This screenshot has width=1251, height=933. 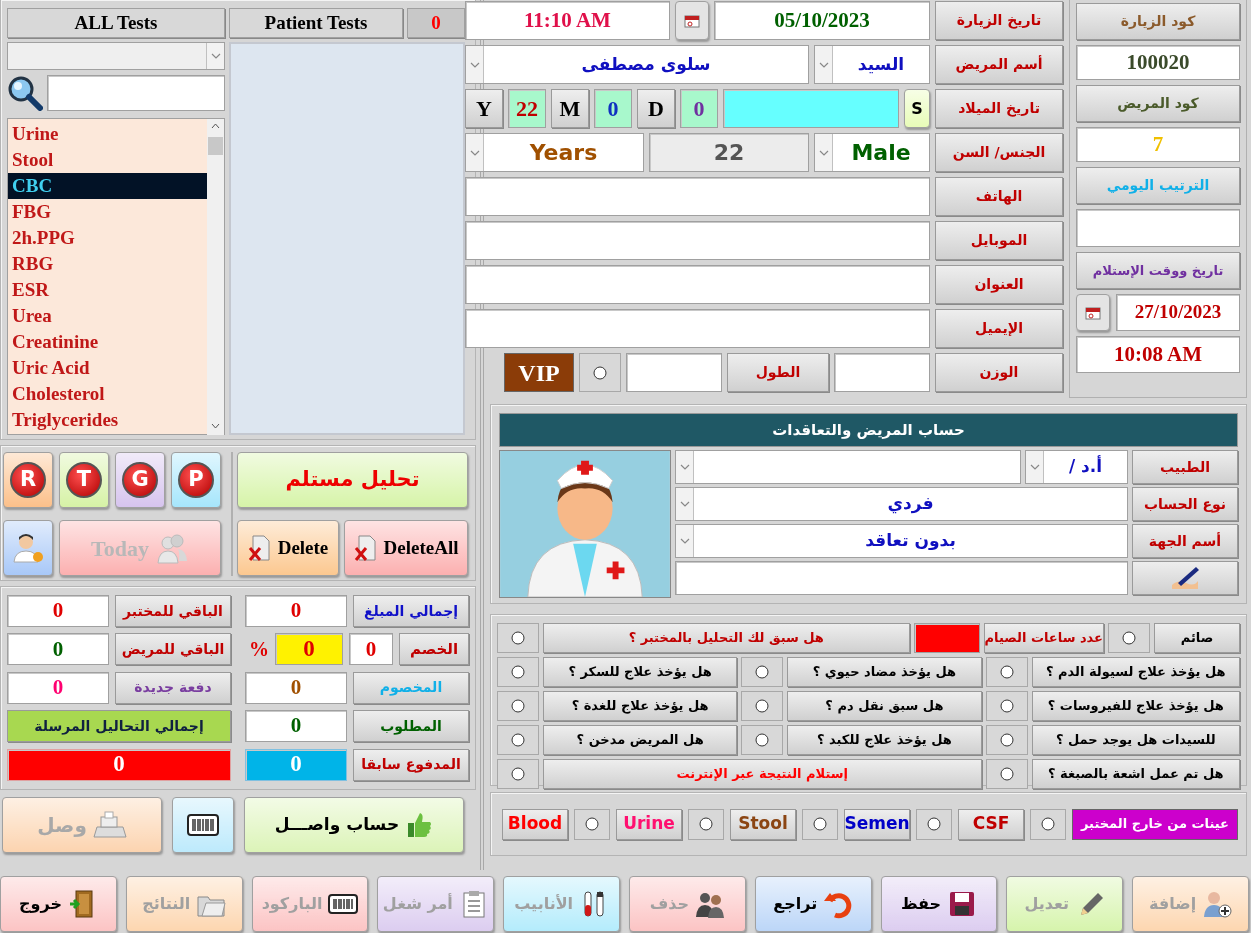 I want to click on weight-label: الوزن, so click(x=999, y=372).